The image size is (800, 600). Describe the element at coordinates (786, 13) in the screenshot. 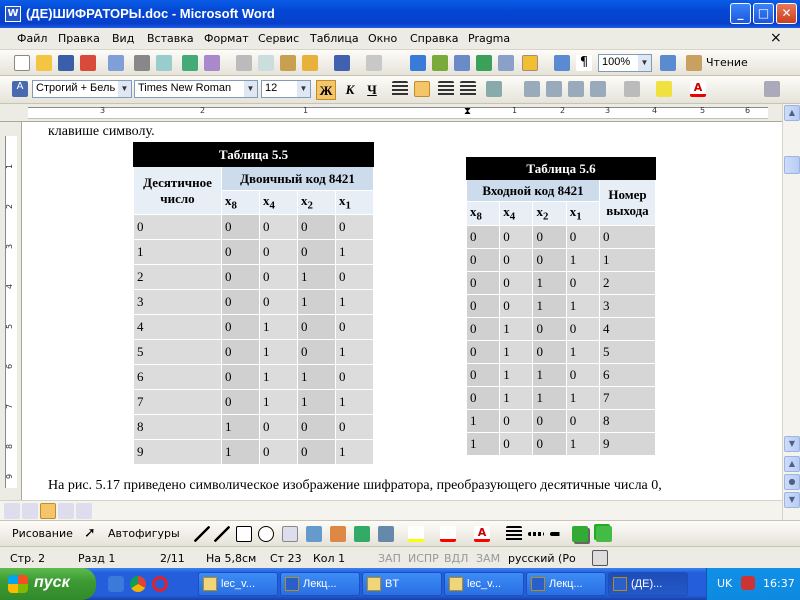

I see `close-button: ✕` at that location.